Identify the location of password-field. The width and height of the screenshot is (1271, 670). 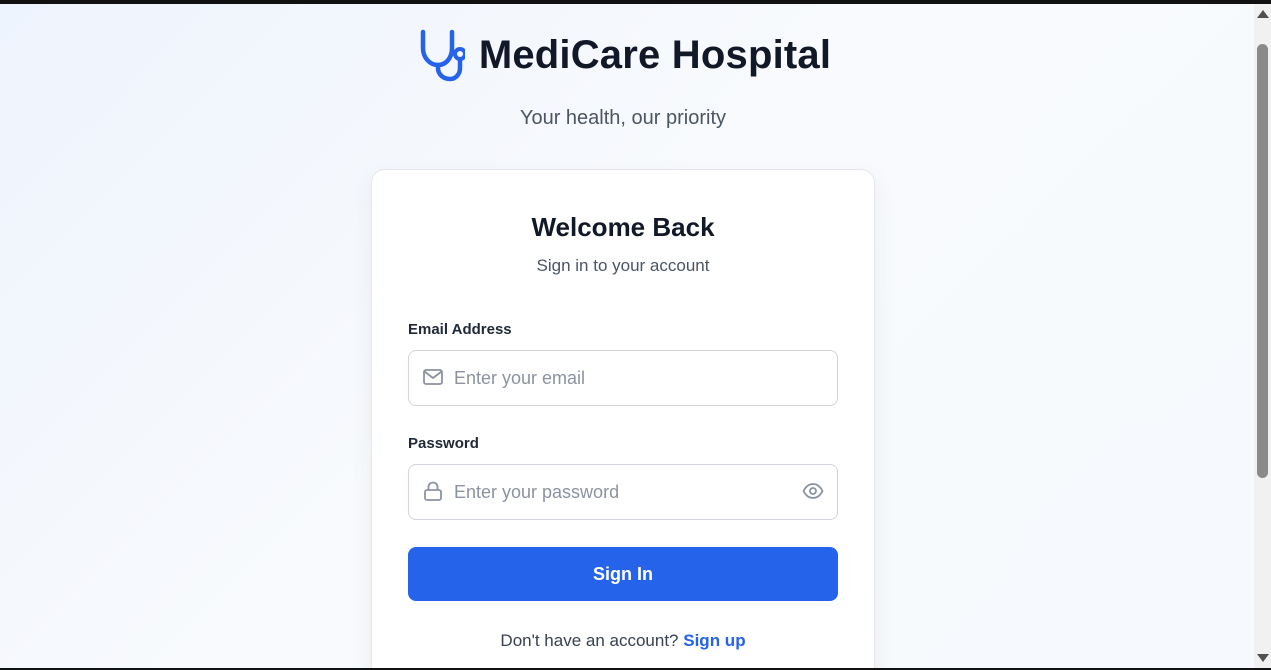
(623, 492).